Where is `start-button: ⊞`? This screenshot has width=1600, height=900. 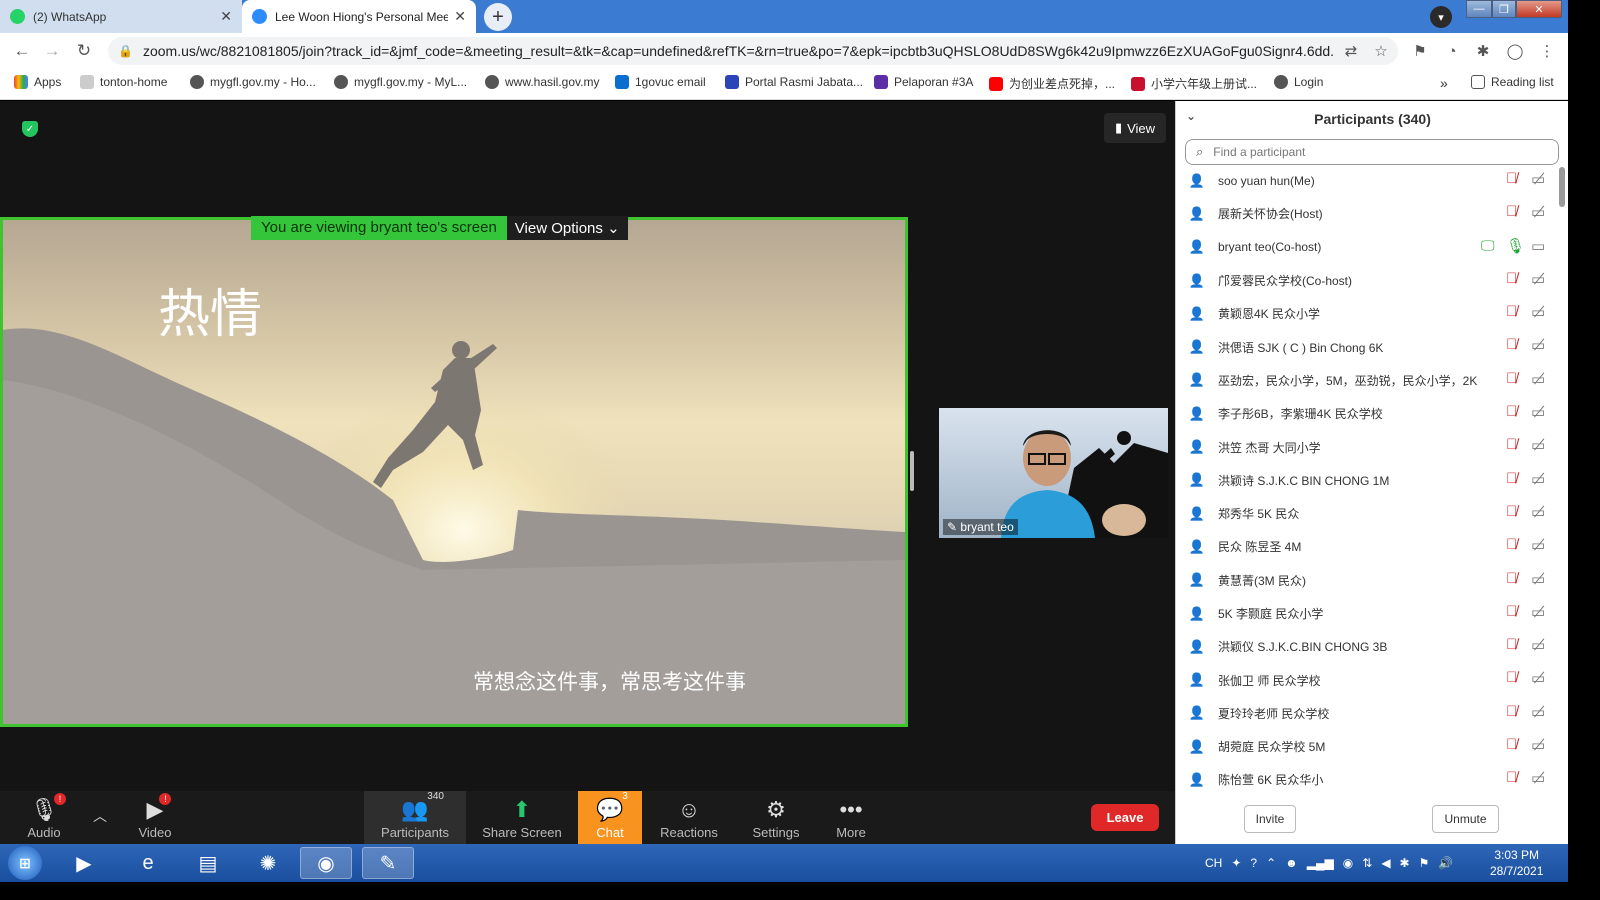
start-button: ⊞ is located at coordinates (25, 863).